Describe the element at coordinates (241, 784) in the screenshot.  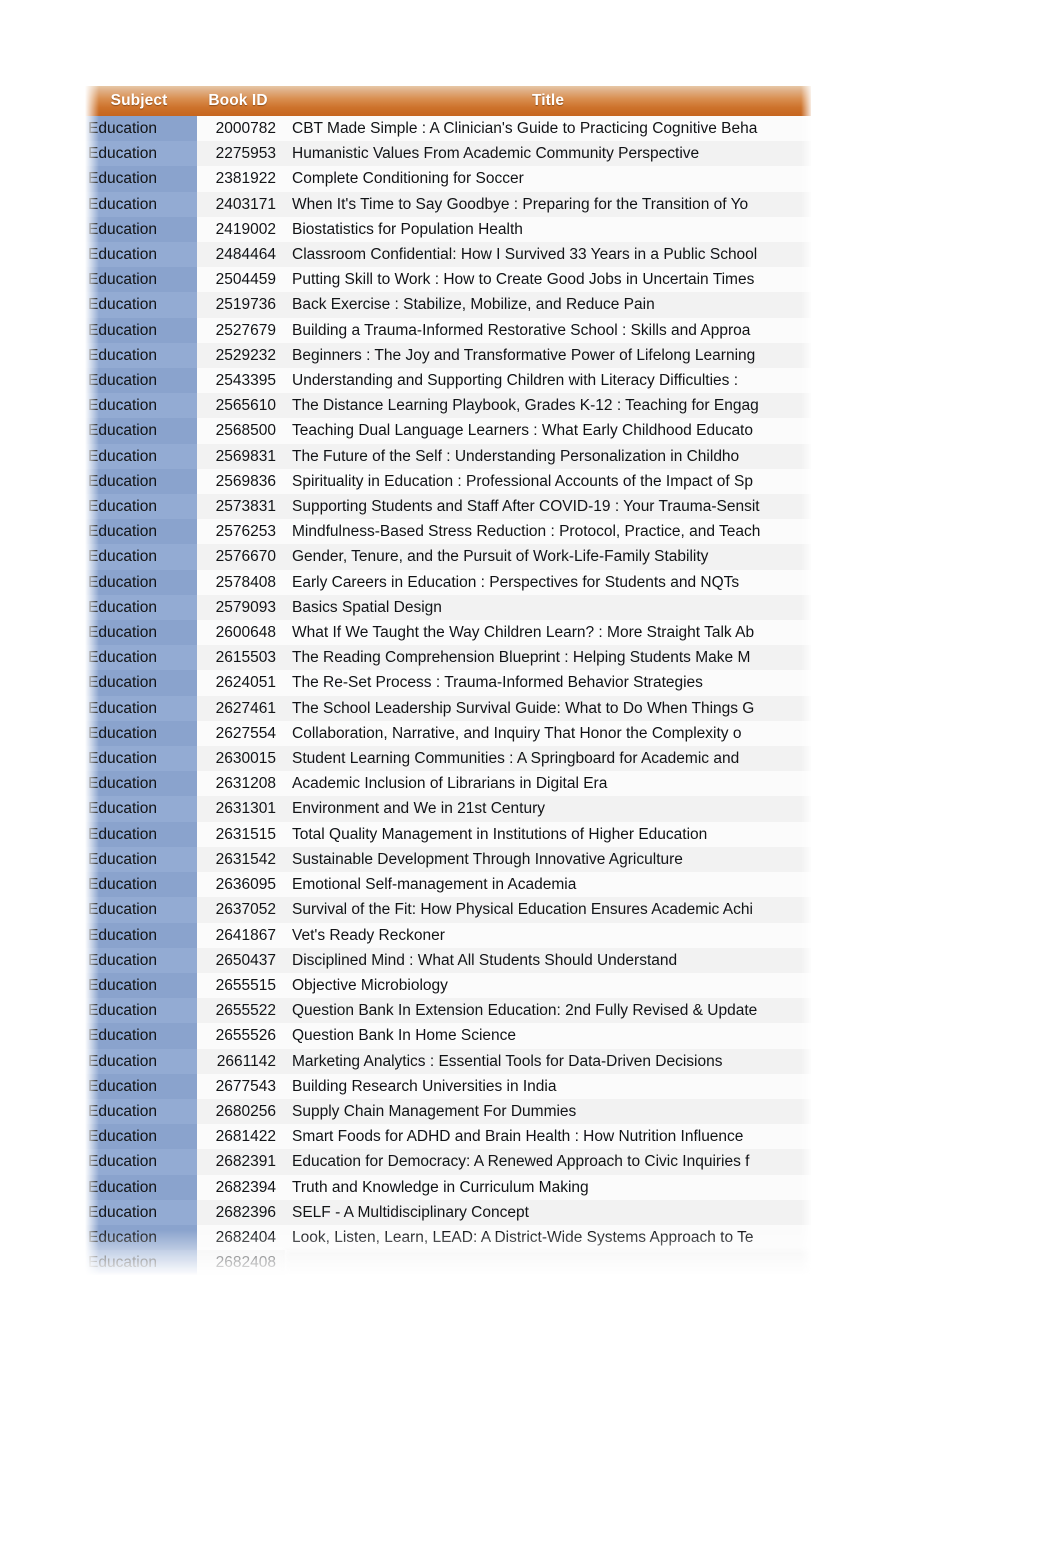
I see `cell-book-id: 2631208` at that location.